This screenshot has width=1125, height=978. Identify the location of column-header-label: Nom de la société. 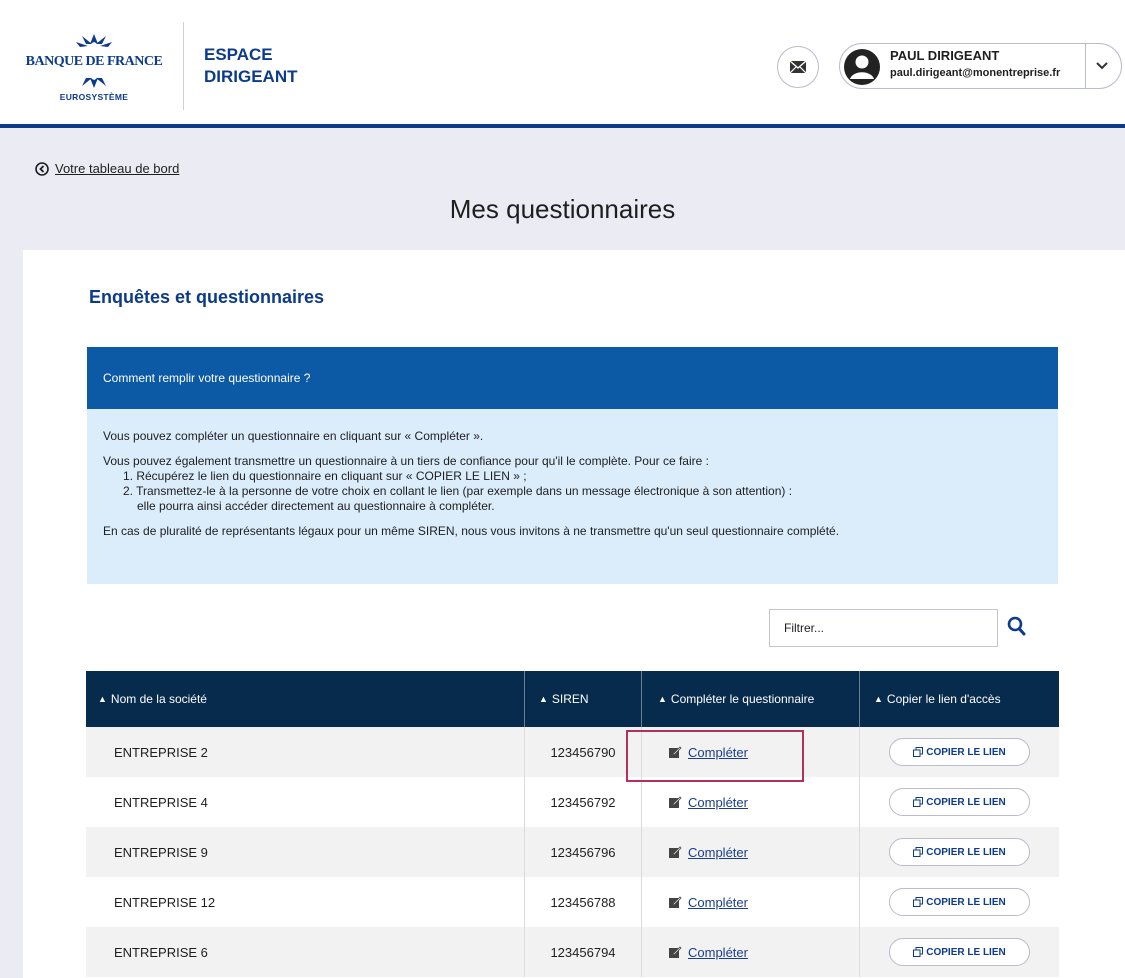
(158, 699).